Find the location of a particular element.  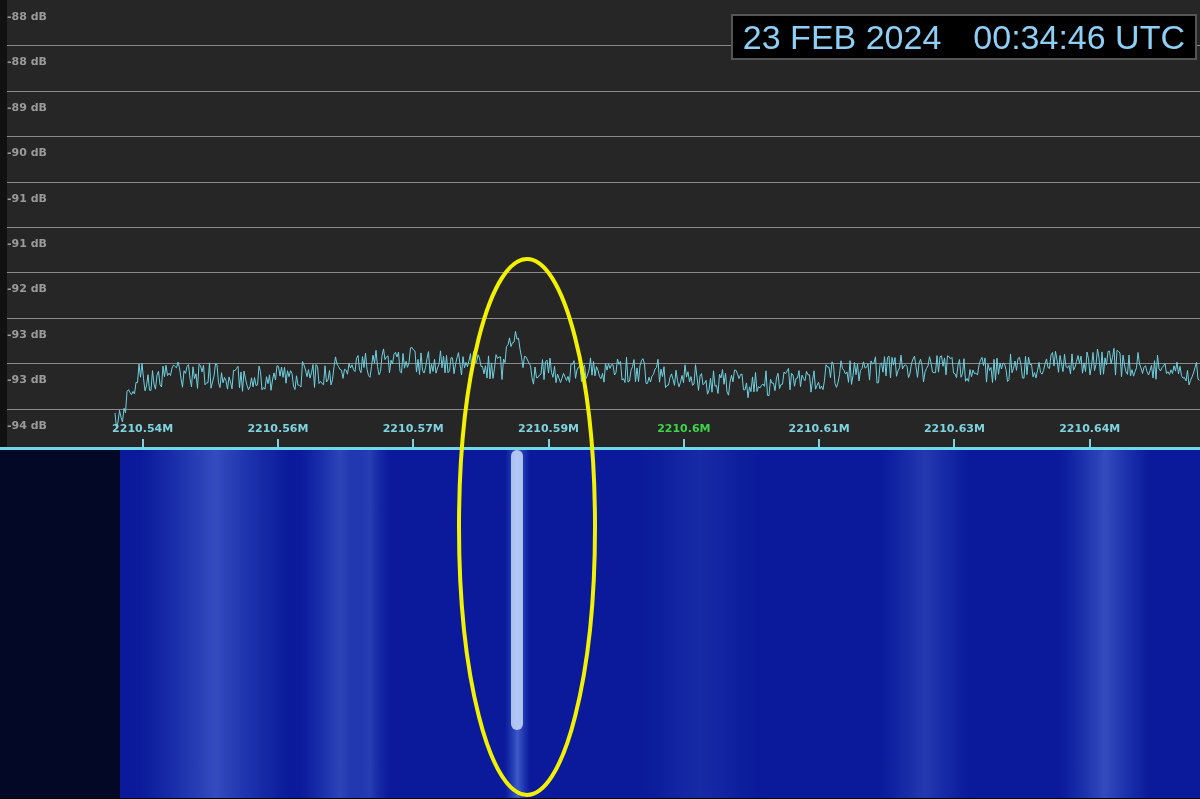

date-text: 23 FEB 2024 is located at coordinates (842, 37).